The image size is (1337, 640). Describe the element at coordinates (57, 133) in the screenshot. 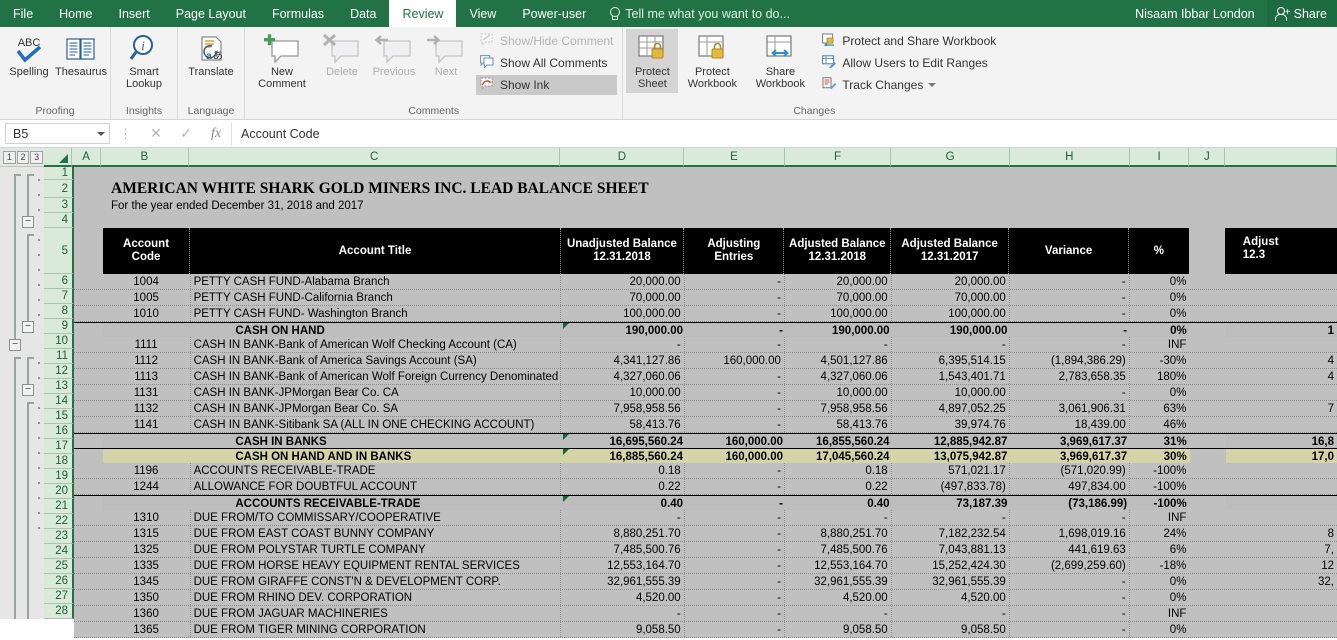

I see `name-box: B5` at that location.